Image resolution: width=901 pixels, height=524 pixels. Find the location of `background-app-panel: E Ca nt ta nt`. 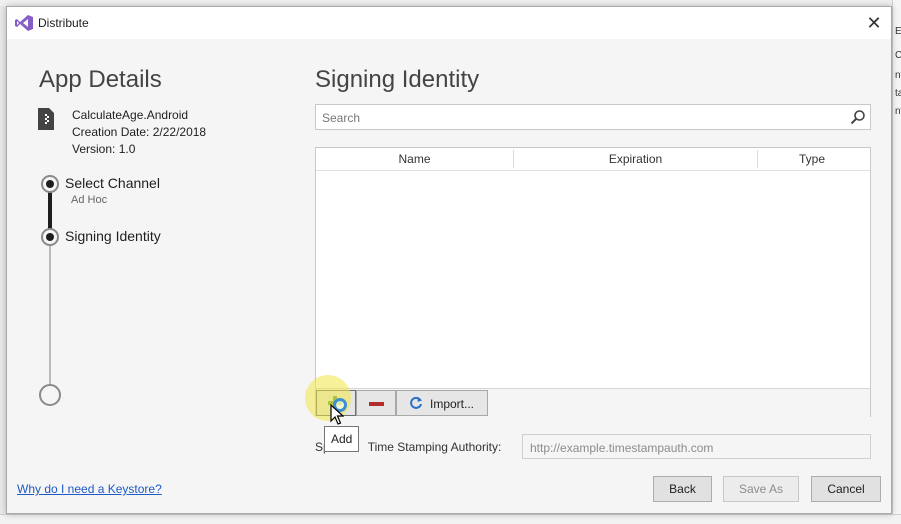

background-app-panel: E Ca nt ta nt is located at coordinates (896, 261).